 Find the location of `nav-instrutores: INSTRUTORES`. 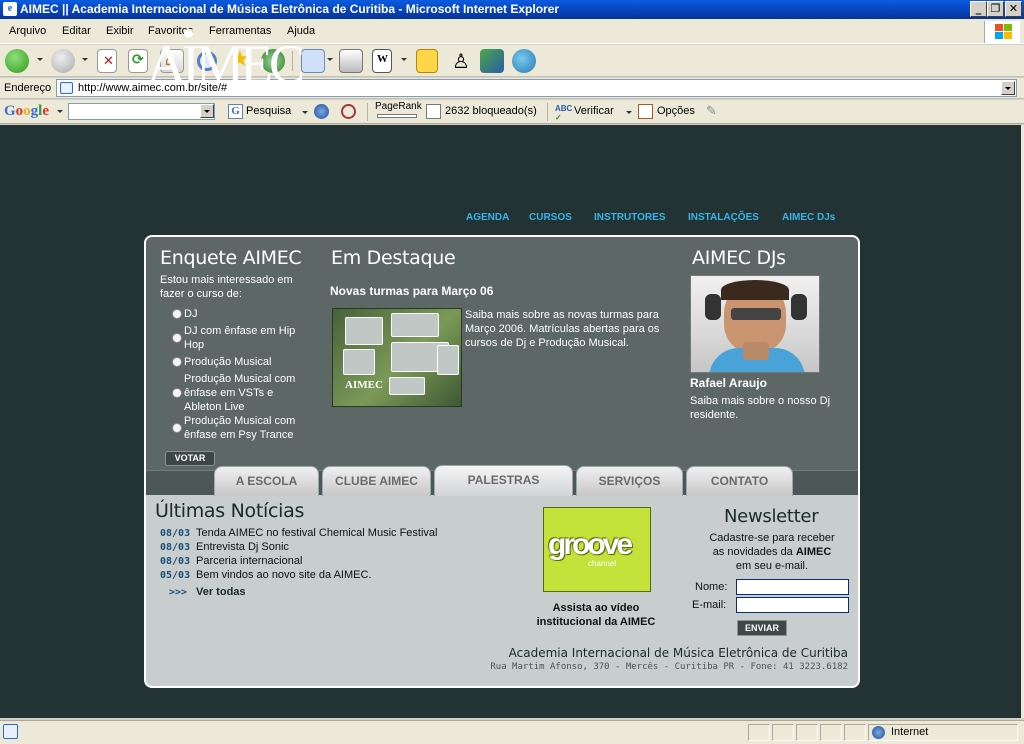

nav-instrutores: INSTRUTORES is located at coordinates (630, 217).